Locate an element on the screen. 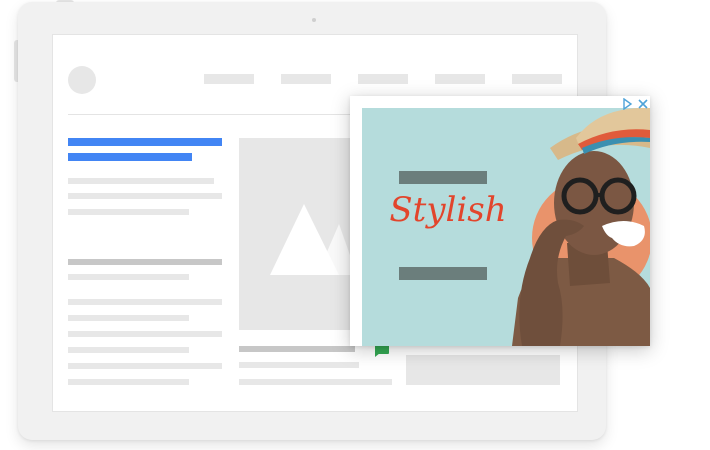 This screenshot has width=710, height=450. sidebar-block-placeholder is located at coordinates (483, 370).